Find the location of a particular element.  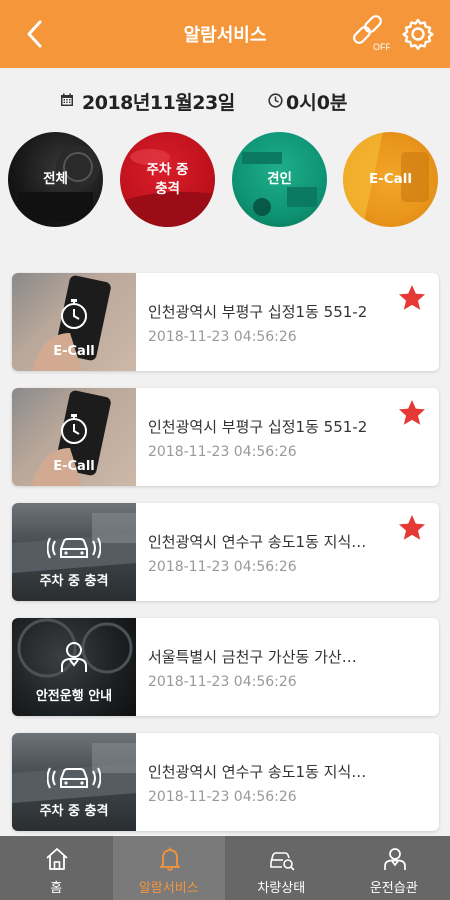

tab-alarm-service: 알람서비스 is located at coordinates (168, 868).